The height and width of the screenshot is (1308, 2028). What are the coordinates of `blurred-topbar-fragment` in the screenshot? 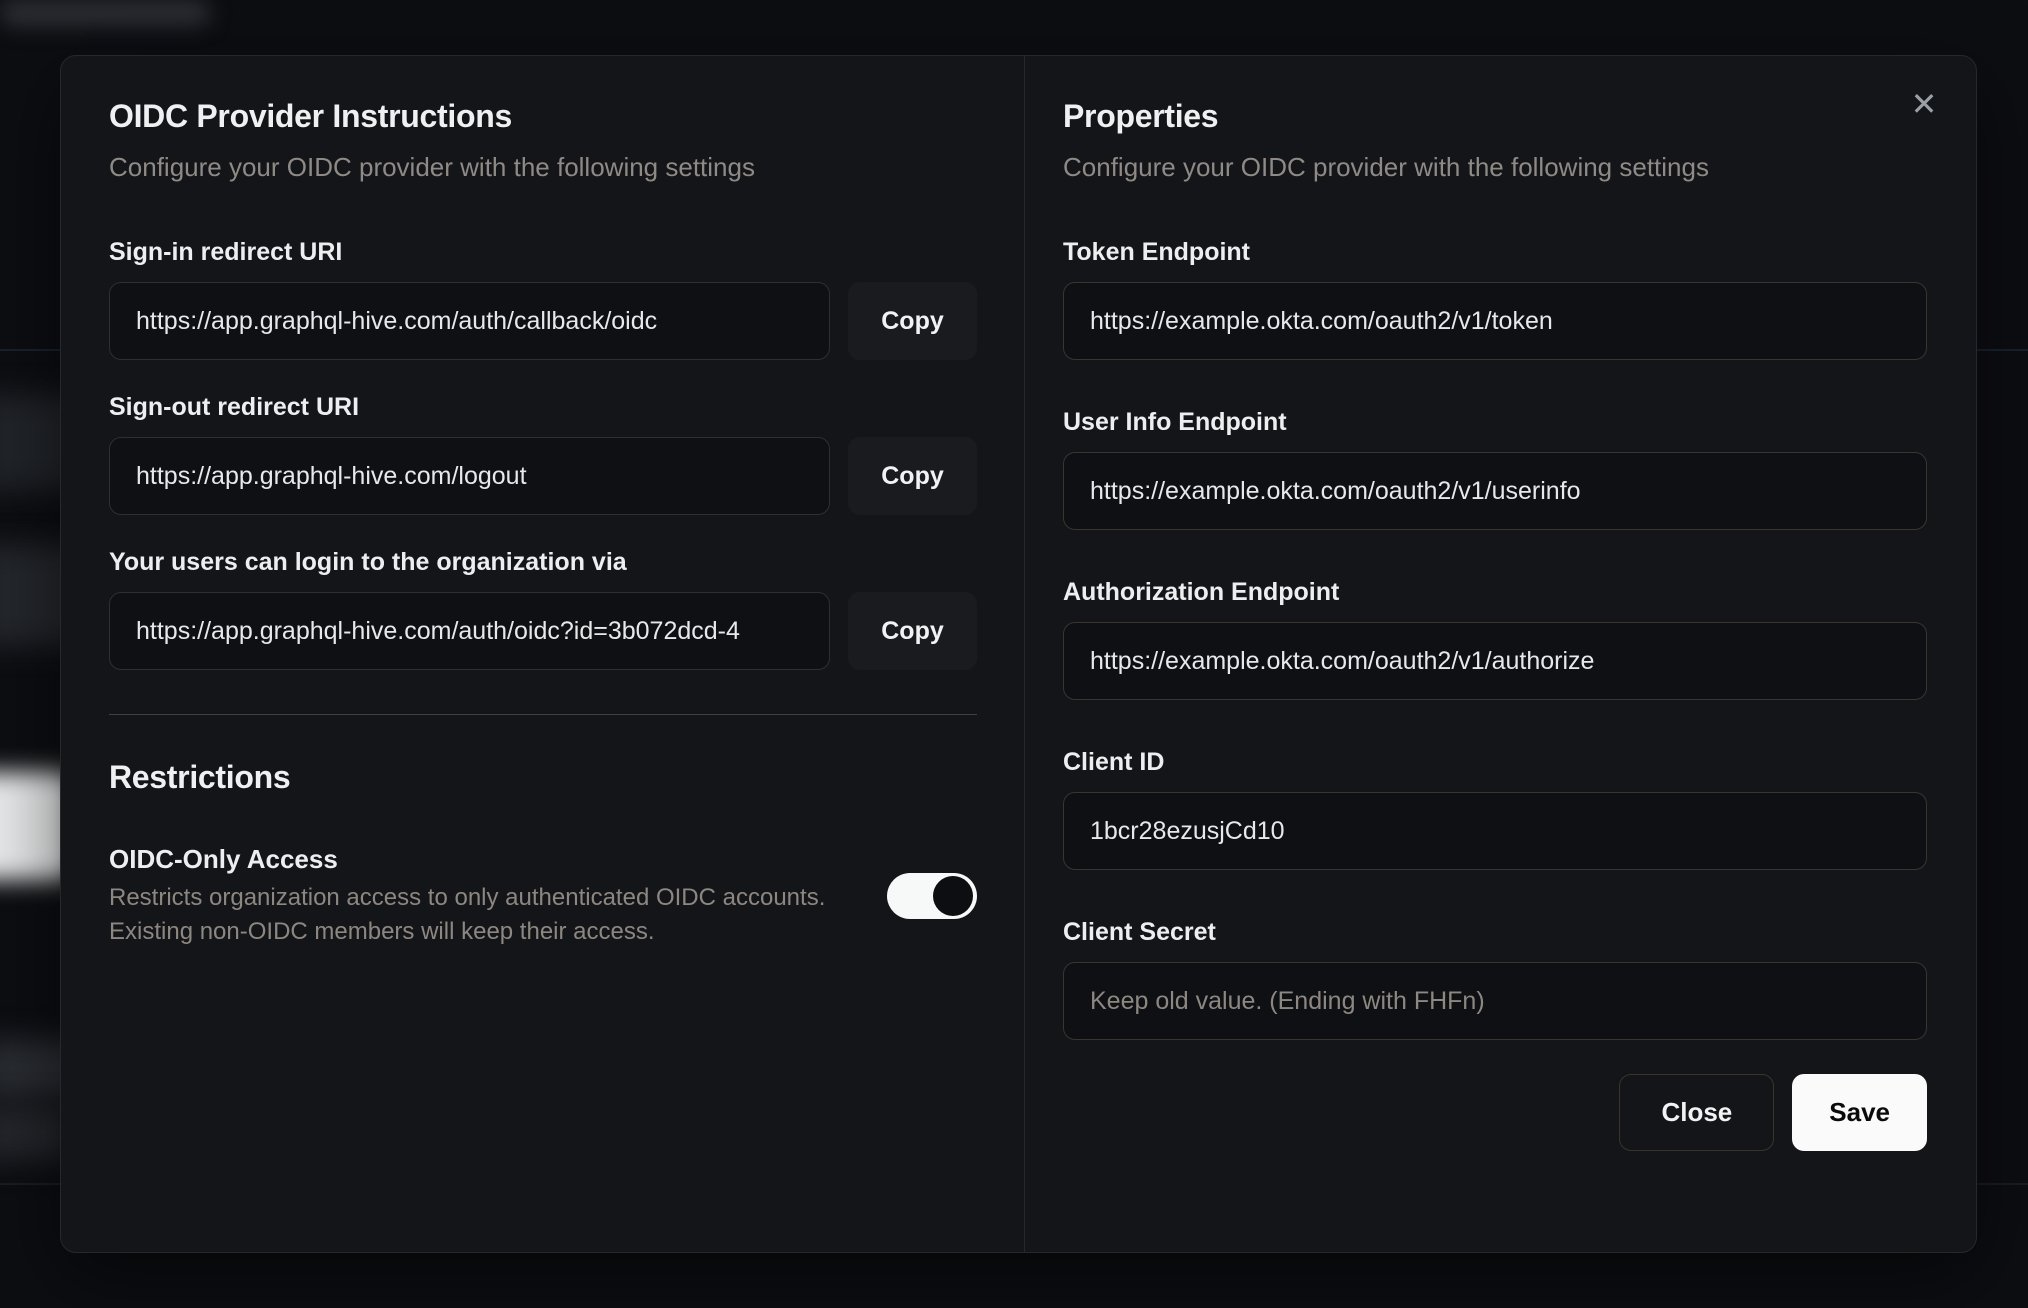 It's located at (105, 13).